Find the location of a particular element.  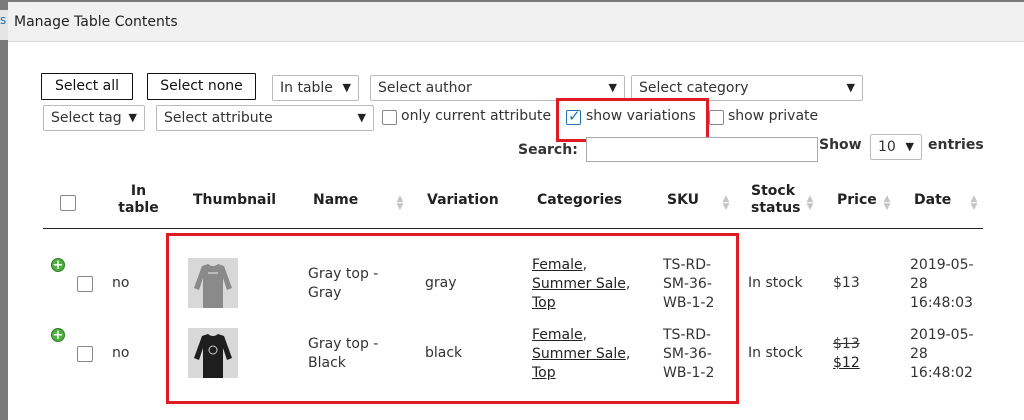

header-date: Date is located at coordinates (932, 200).